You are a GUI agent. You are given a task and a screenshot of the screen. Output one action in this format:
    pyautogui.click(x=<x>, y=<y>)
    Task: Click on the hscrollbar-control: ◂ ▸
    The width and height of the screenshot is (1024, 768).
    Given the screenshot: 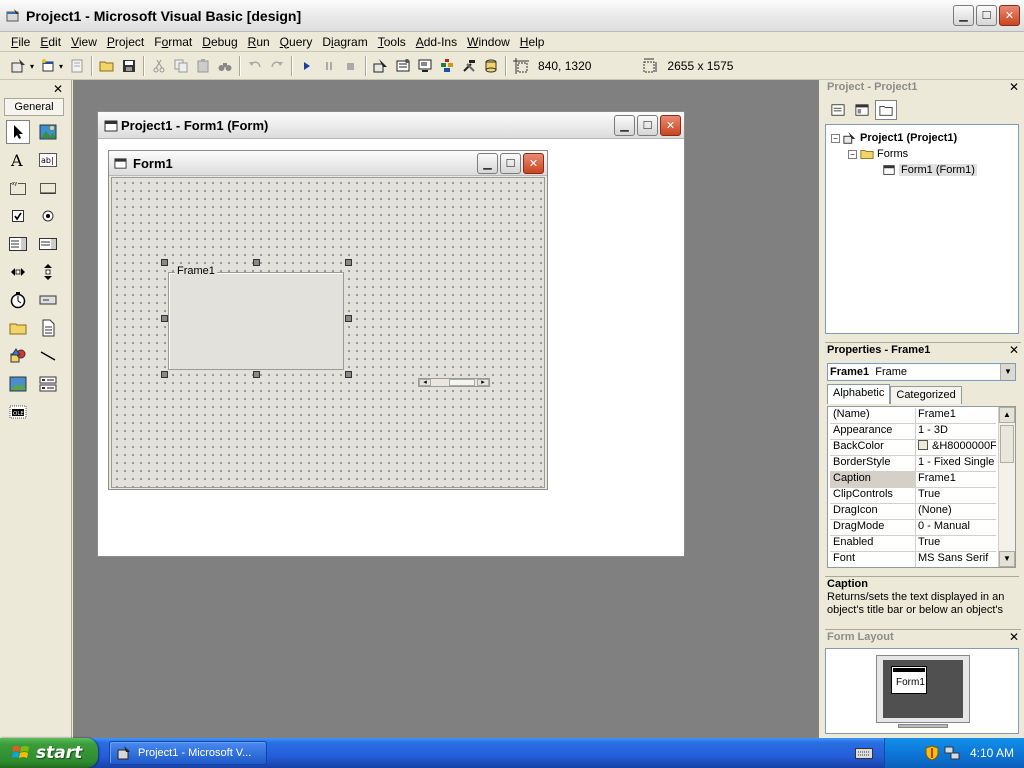 What is the action you would take?
    pyautogui.click(x=454, y=382)
    